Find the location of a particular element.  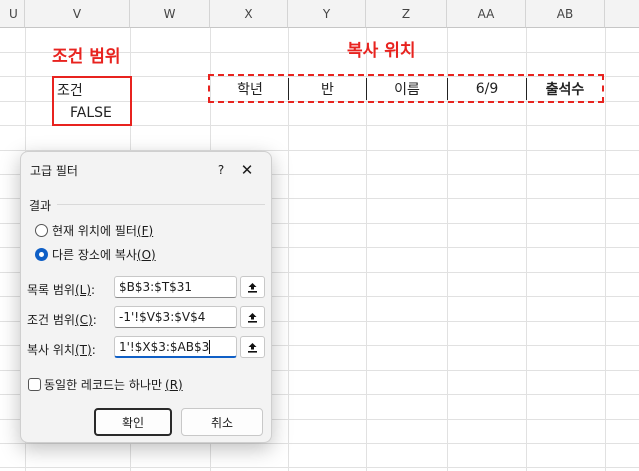

ok-button: 확인 is located at coordinates (133, 422).